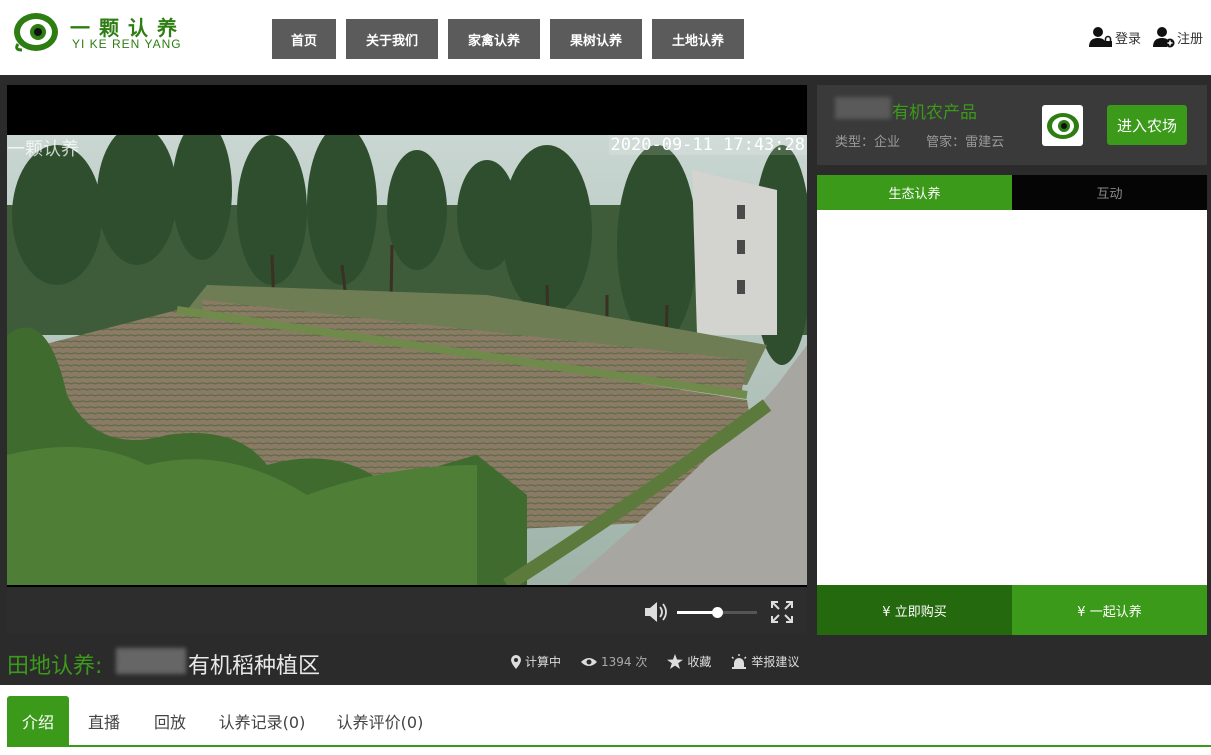 This screenshot has width=1211, height=755. Describe the element at coordinates (1147, 125) in the screenshot. I see `enter-farm-button: 进入农场` at that location.